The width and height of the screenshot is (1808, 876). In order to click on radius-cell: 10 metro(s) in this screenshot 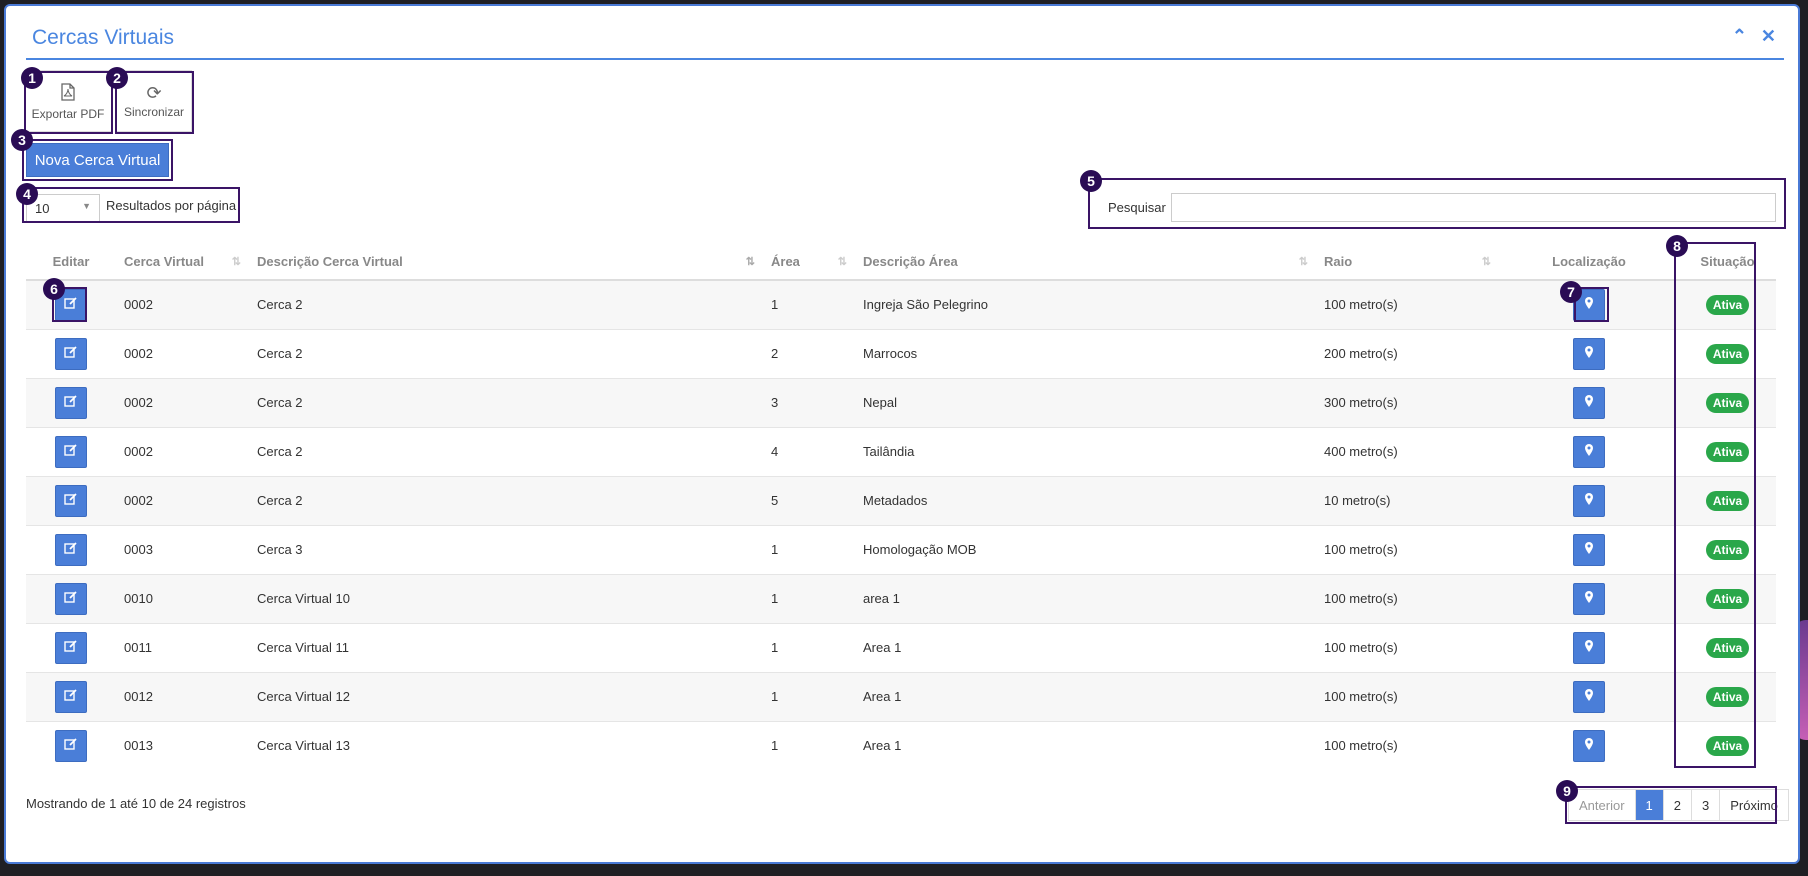, I will do `click(1407, 500)`.